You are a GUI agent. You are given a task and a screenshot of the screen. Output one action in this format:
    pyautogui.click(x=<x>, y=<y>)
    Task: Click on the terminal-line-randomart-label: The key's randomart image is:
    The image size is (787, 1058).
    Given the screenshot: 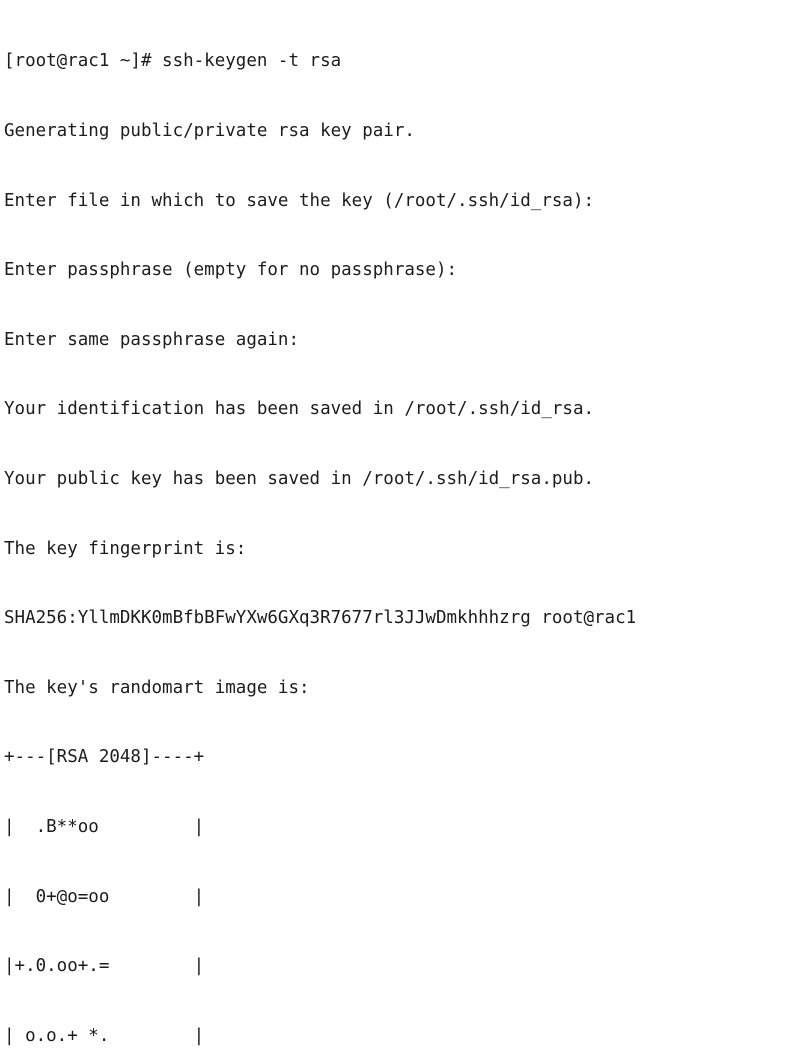 What is the action you would take?
    pyautogui.click(x=157, y=687)
    